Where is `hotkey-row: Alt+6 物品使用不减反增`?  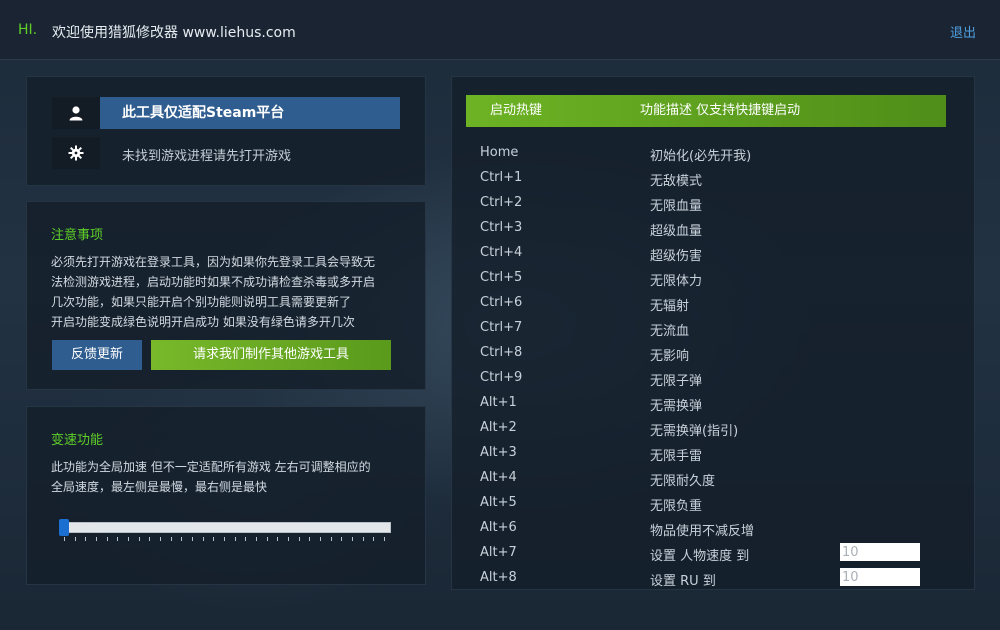
hotkey-row: Alt+6 物品使用不减反增 is located at coordinates (710, 532).